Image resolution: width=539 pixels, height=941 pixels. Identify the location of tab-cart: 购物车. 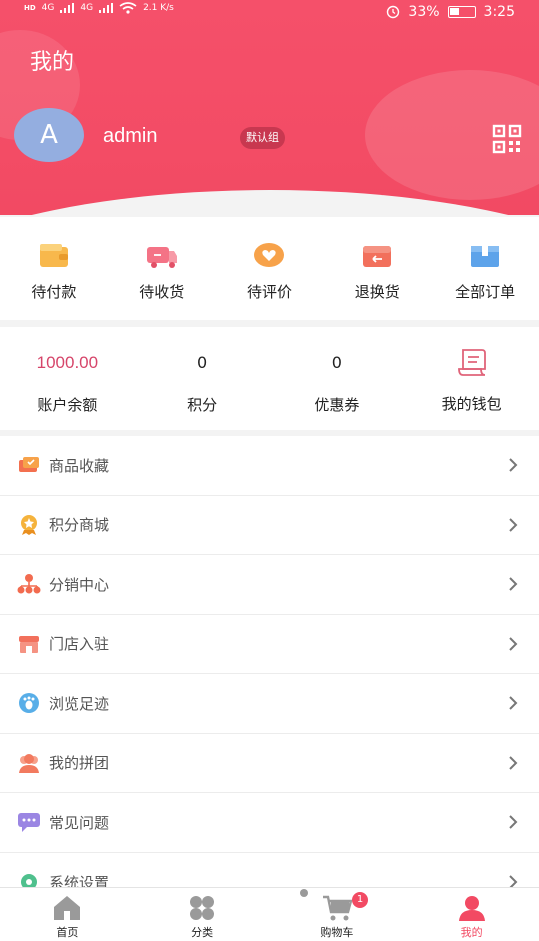
(337, 914).